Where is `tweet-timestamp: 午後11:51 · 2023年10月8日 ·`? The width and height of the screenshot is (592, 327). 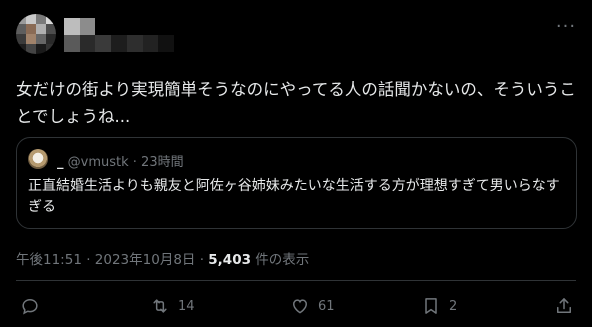 tweet-timestamp: 午後11:51 · 2023年10月8日 · is located at coordinates (112, 260).